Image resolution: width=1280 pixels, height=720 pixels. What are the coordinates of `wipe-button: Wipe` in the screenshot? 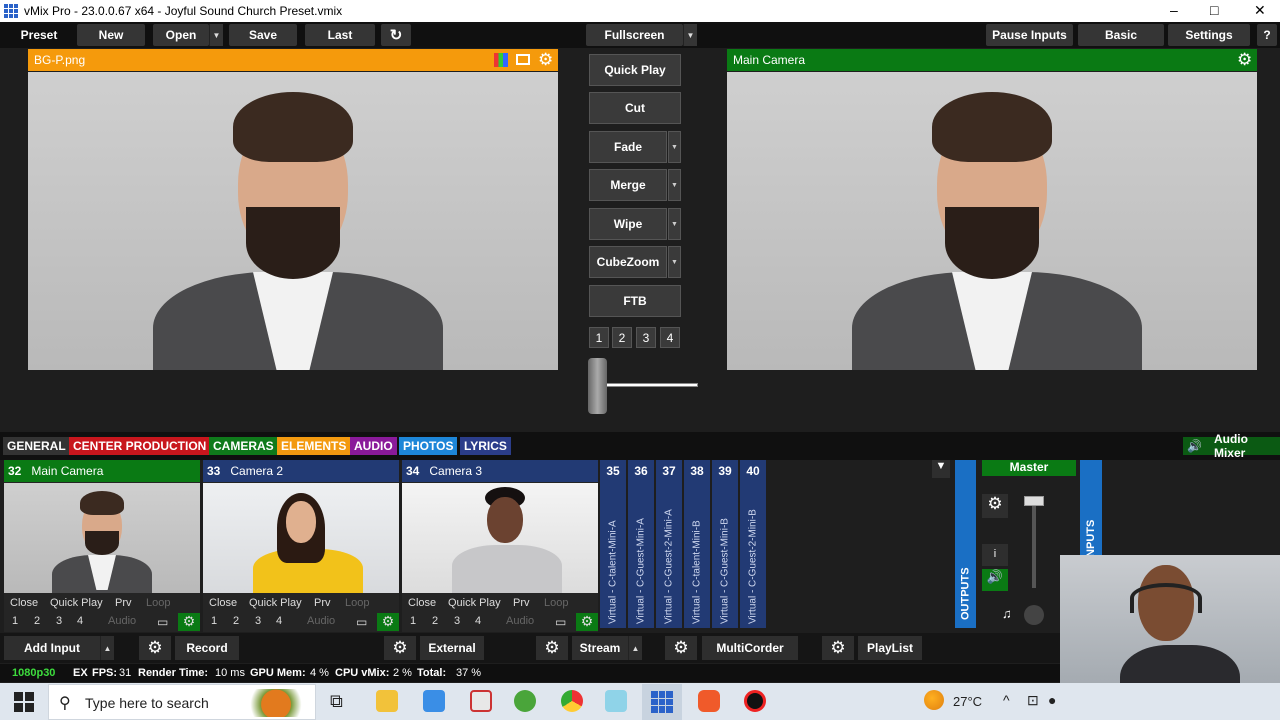 It's located at (628, 224).